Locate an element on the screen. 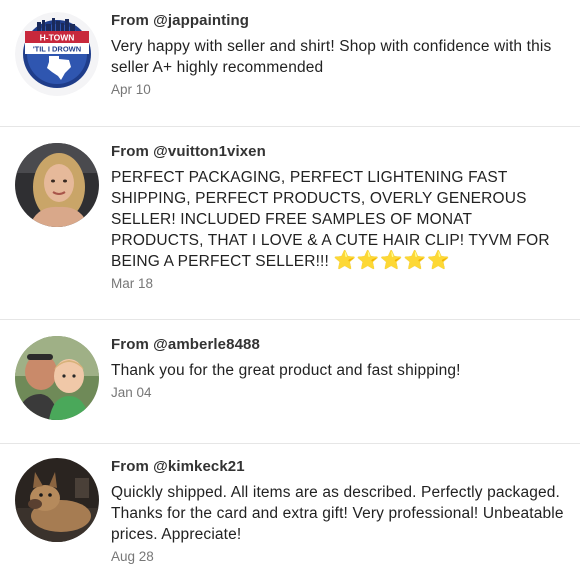 The height and width of the screenshot is (580, 580). review-date: Jan 04 is located at coordinates (131, 392).